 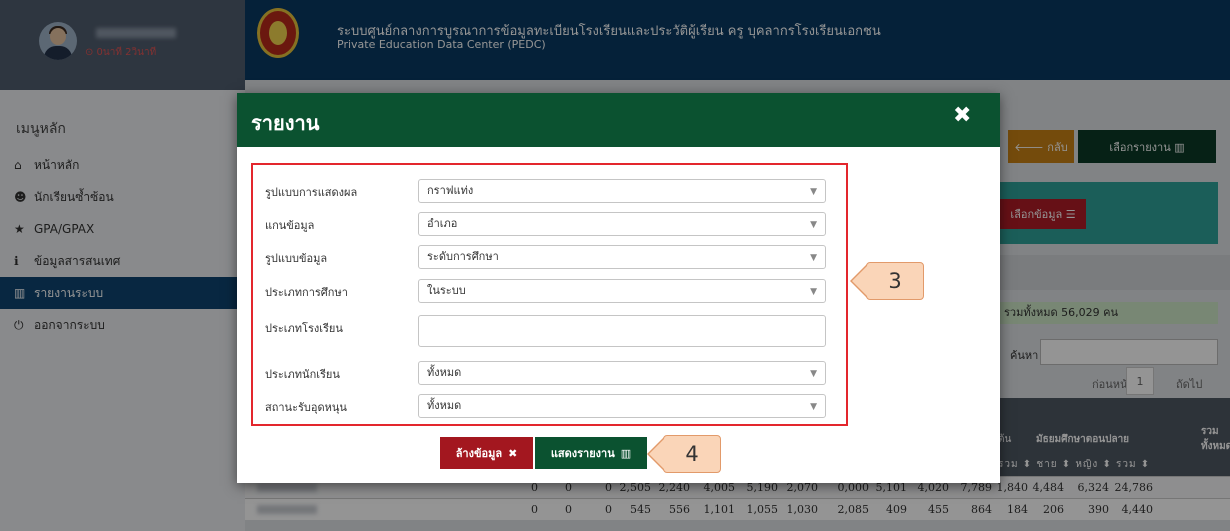 I want to click on field-label: ประเภทการศึกษา, so click(x=306, y=292).